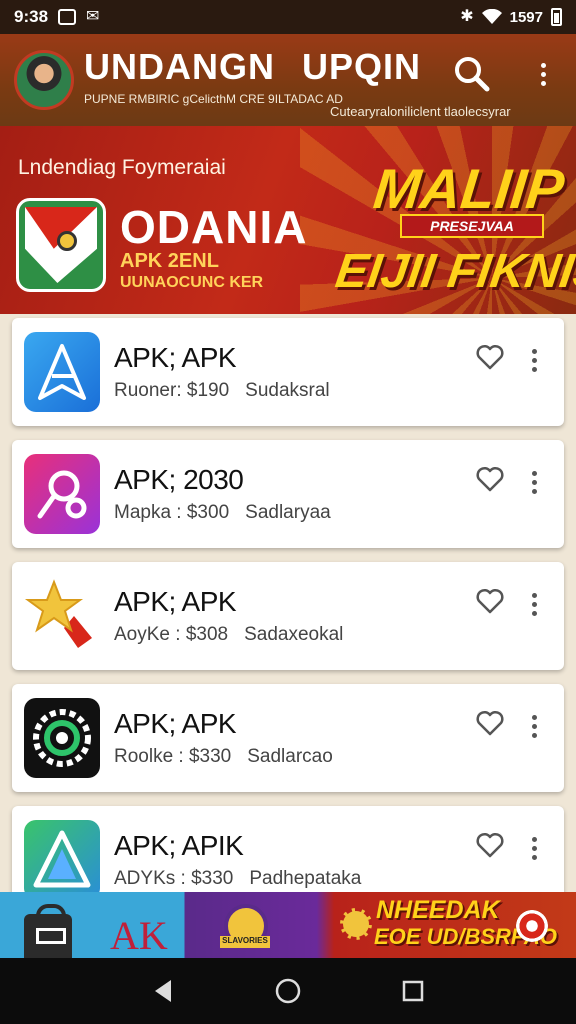  What do you see at coordinates (288, 494) in the screenshot?
I see `app-card: APK; 2030 Mapka : $300 Sadlaryaa` at bounding box center [288, 494].